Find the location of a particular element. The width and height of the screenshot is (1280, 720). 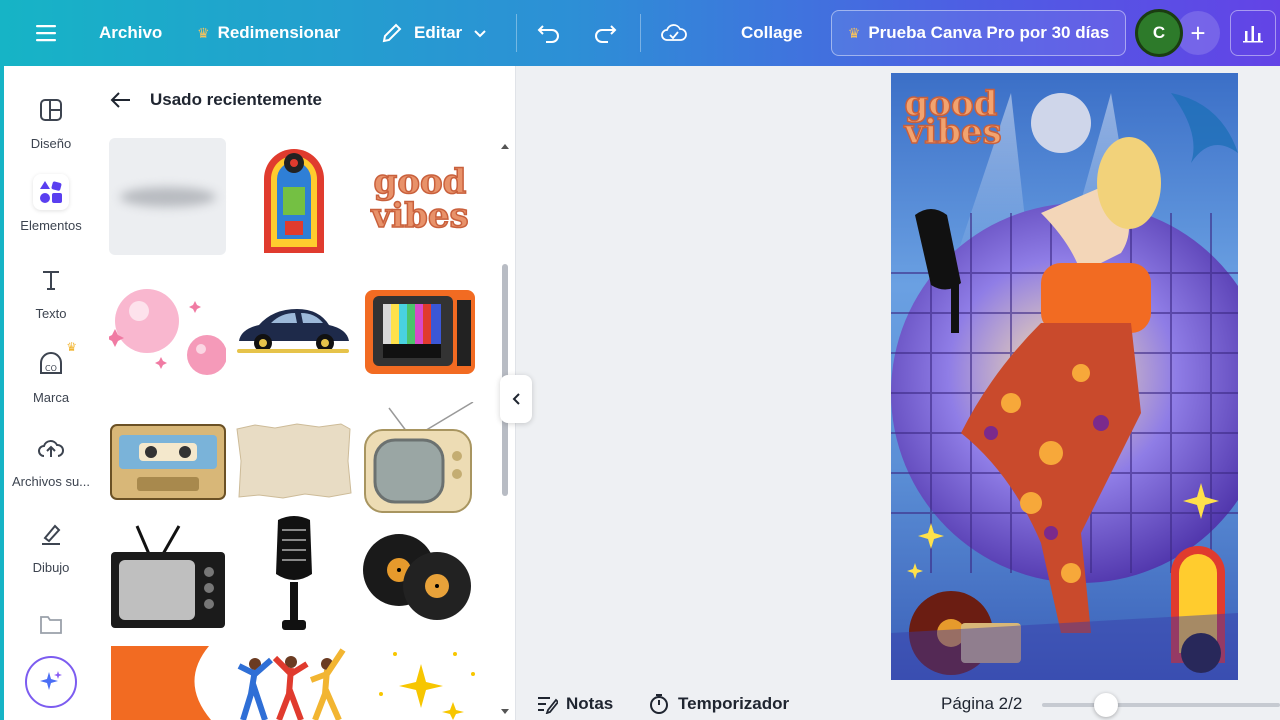

pro-trial-label: Prueba Canva Pro por 30 días is located at coordinates (989, 32).